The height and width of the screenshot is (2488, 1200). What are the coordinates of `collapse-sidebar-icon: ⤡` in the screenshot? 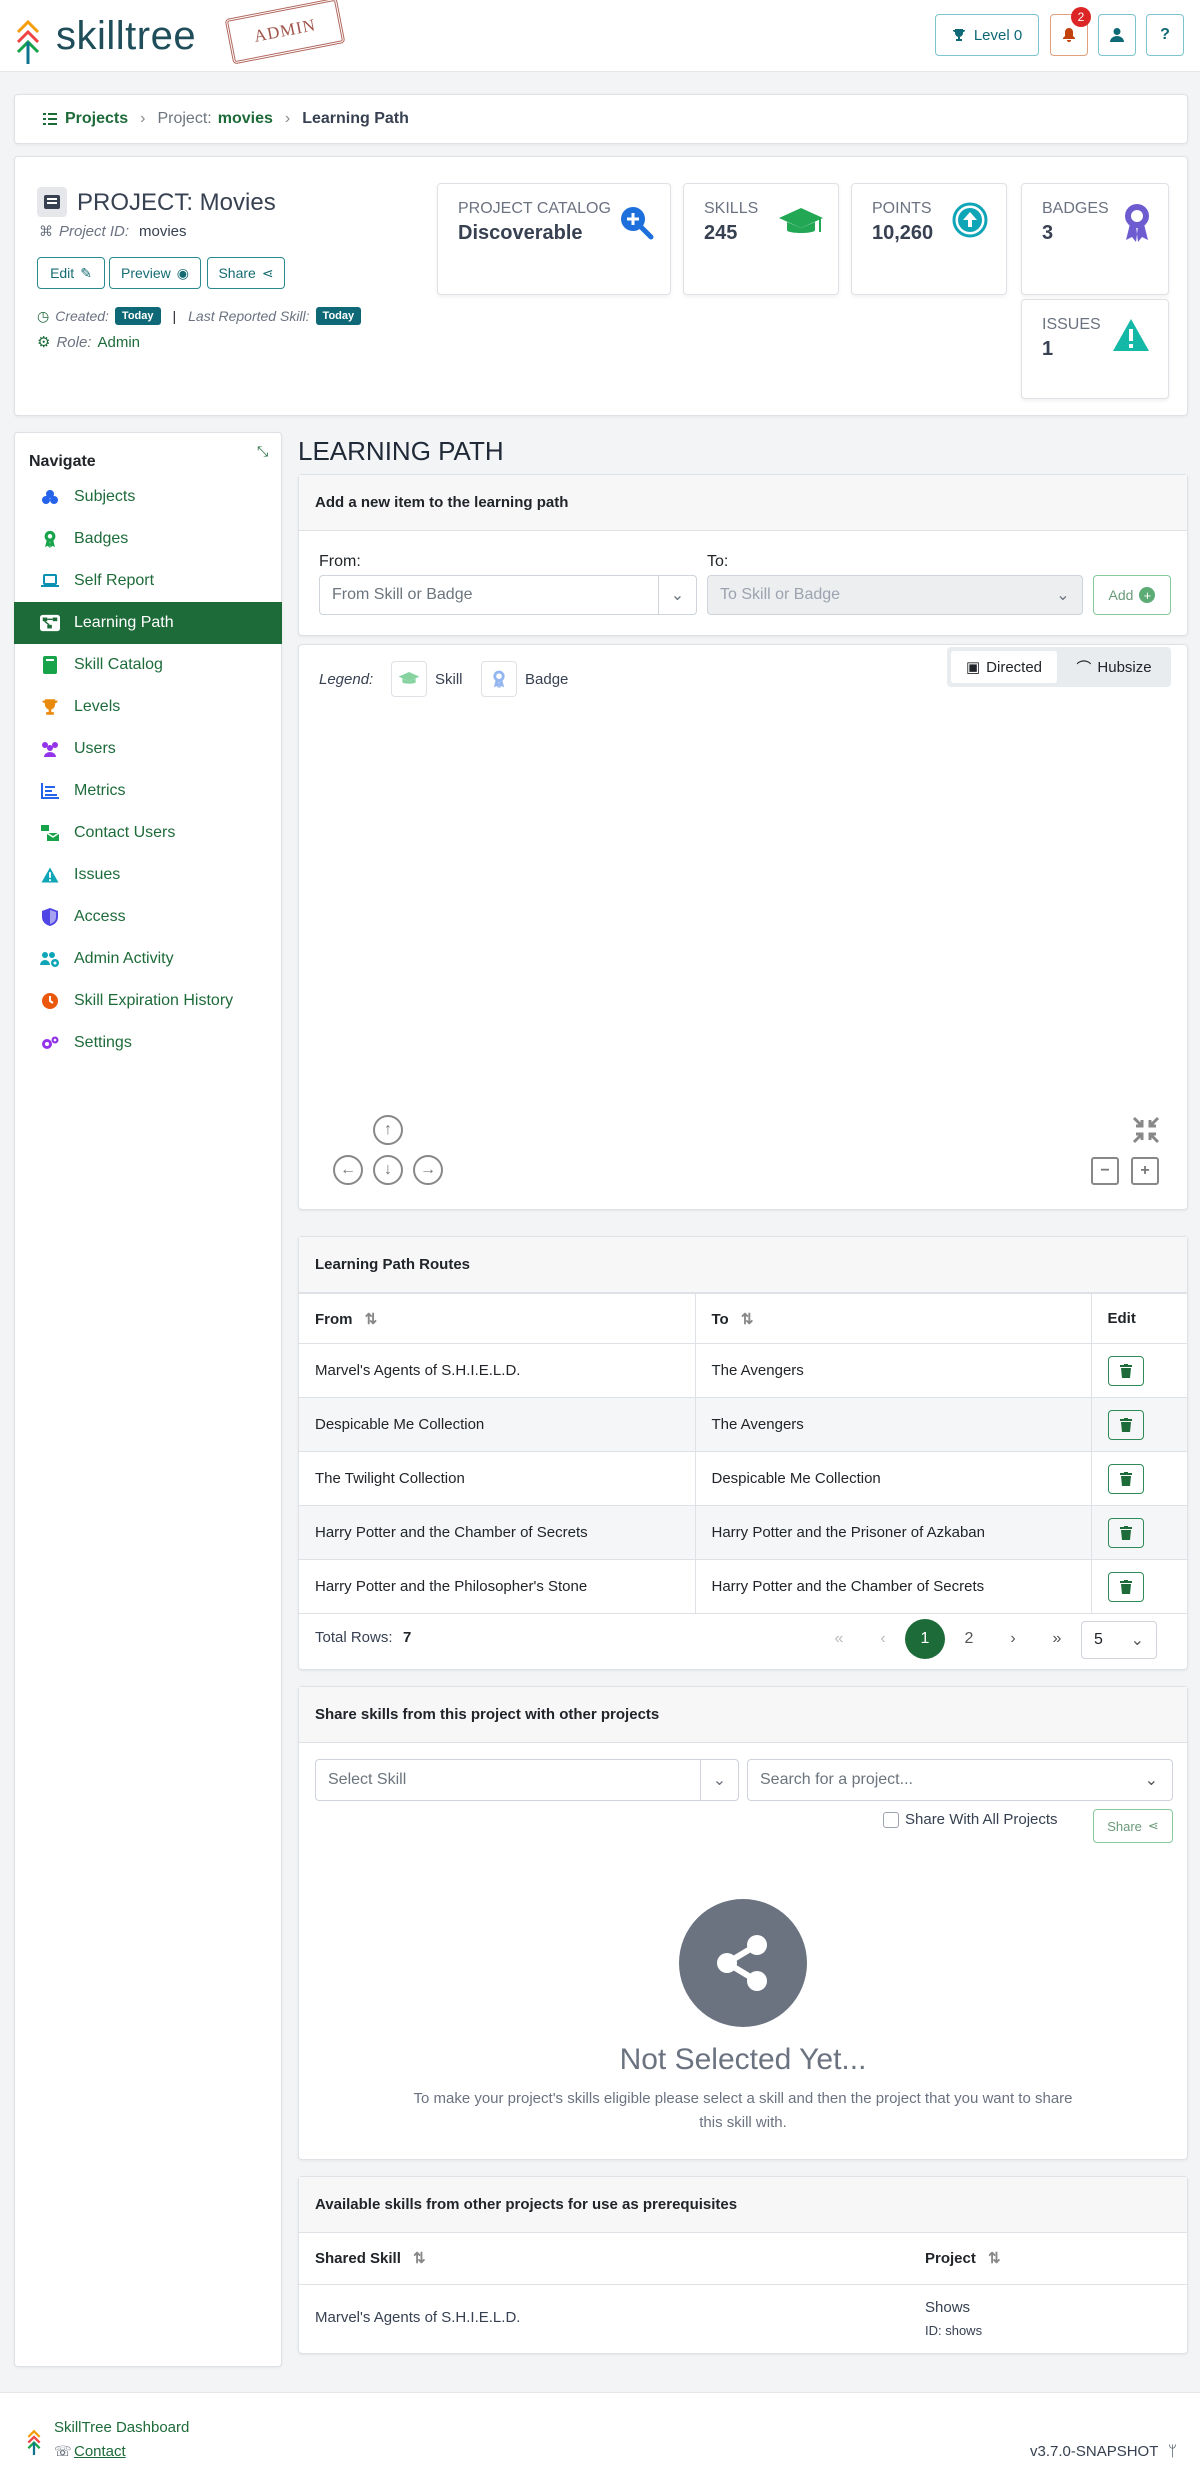 It's located at (262, 451).